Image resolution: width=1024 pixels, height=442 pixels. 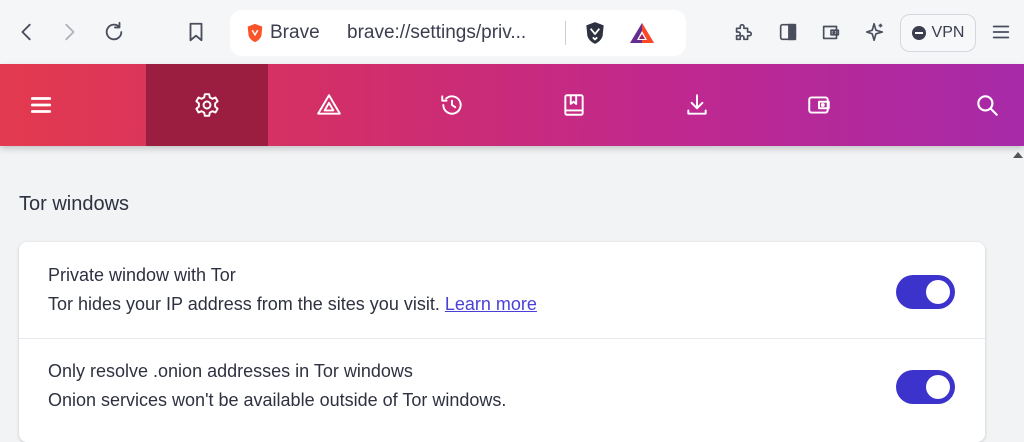 I want to click on brave-shields-icon, so click(x=255, y=33).